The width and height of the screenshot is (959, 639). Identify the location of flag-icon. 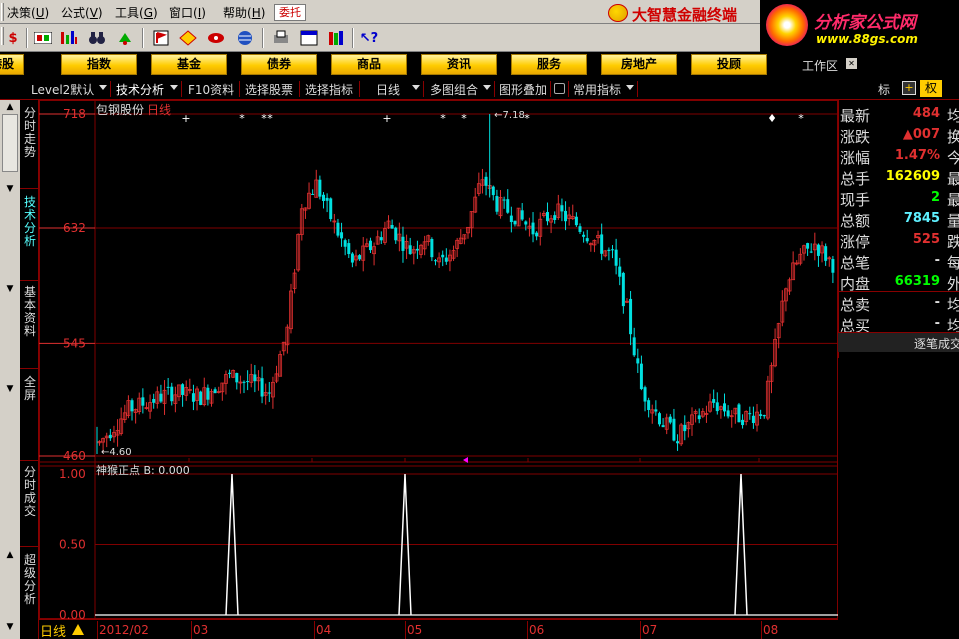
(161, 38).